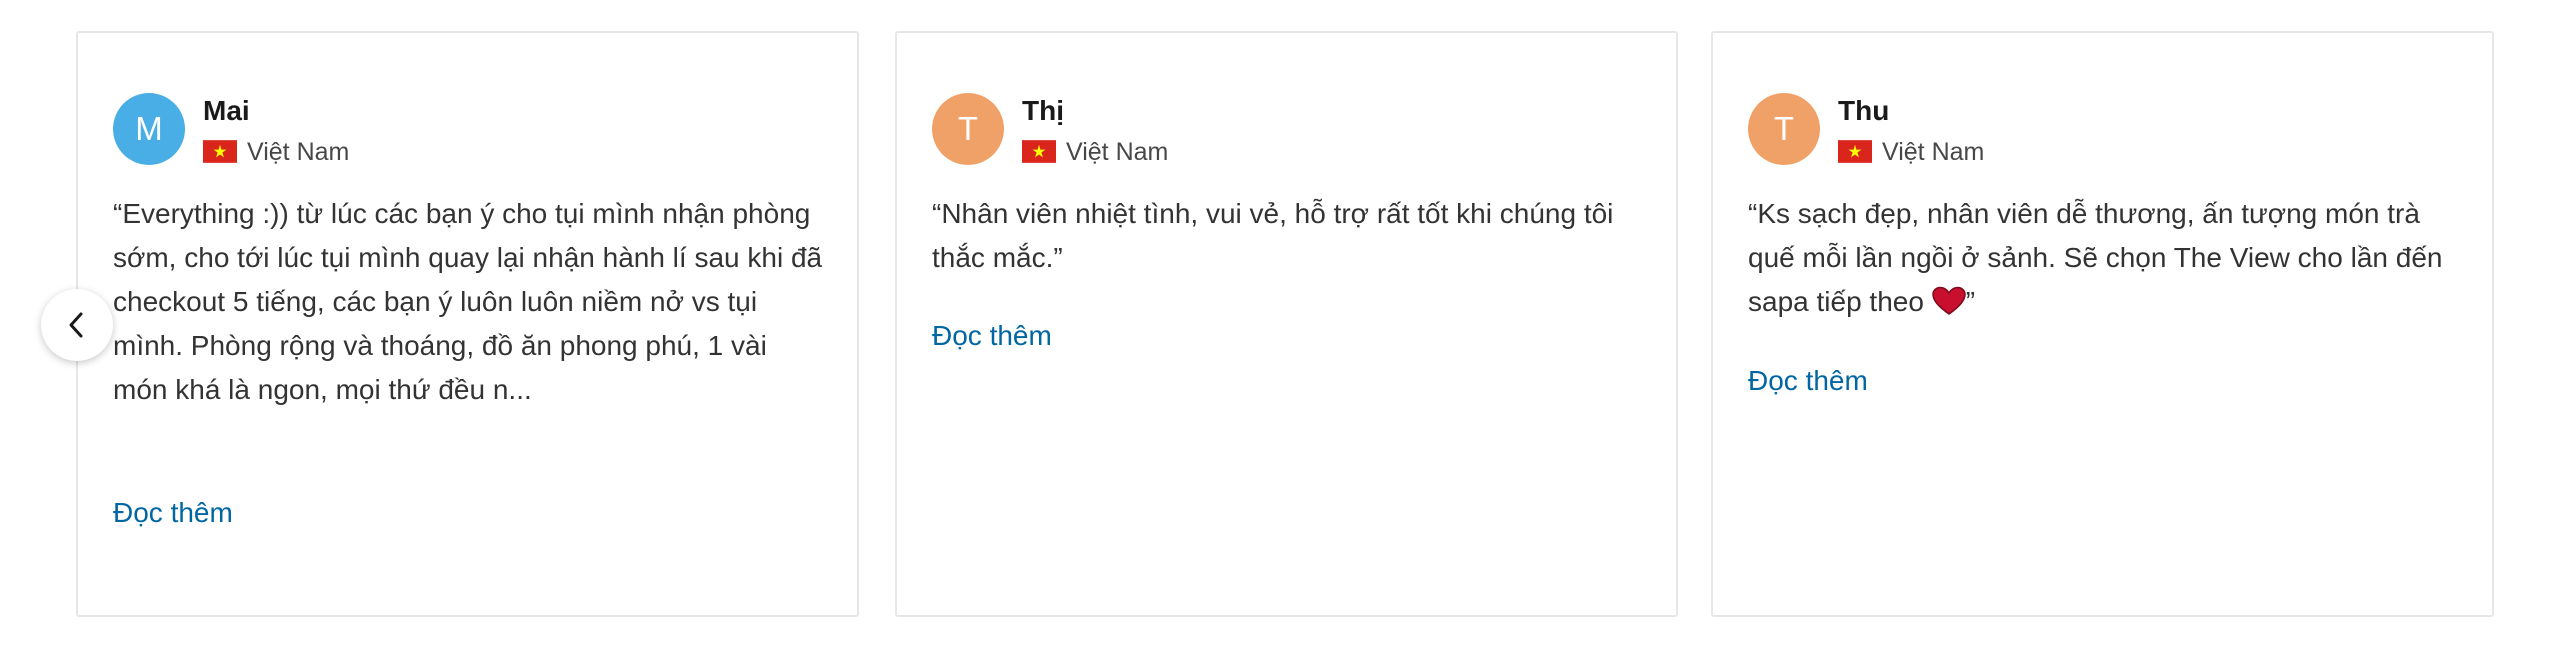  What do you see at coordinates (1970, 301) in the screenshot?
I see `review-text-close-quote: ”` at bounding box center [1970, 301].